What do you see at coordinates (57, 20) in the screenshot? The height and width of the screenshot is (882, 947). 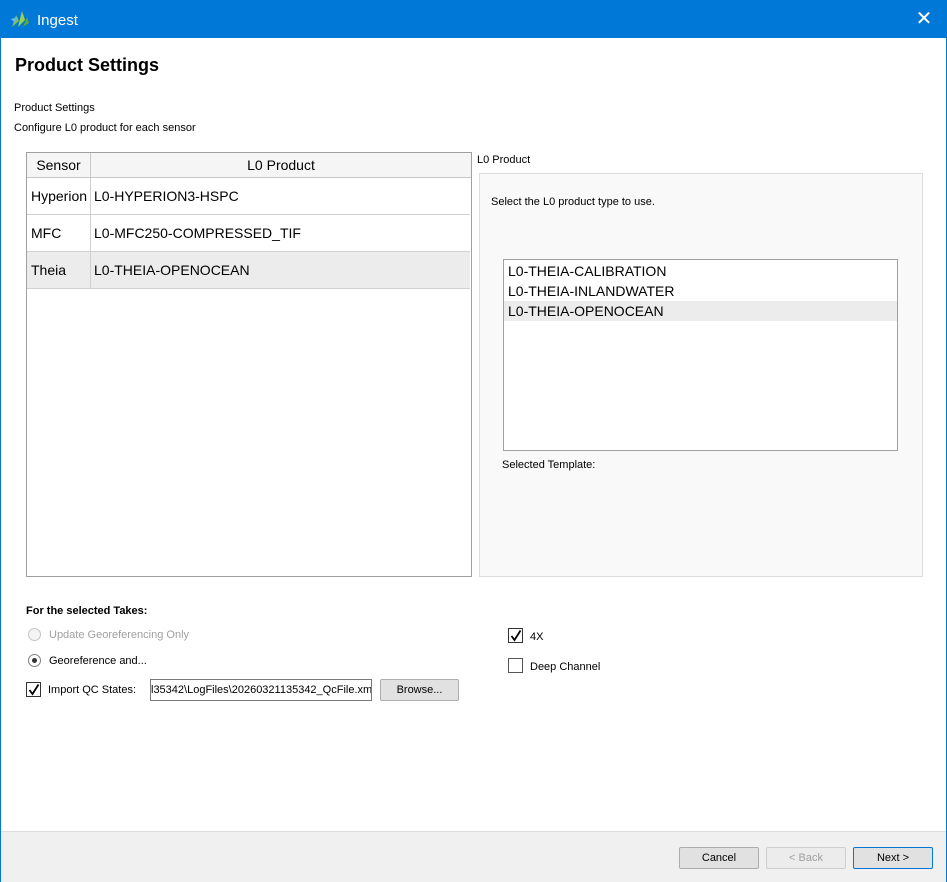 I see `window-title: Ingest` at bounding box center [57, 20].